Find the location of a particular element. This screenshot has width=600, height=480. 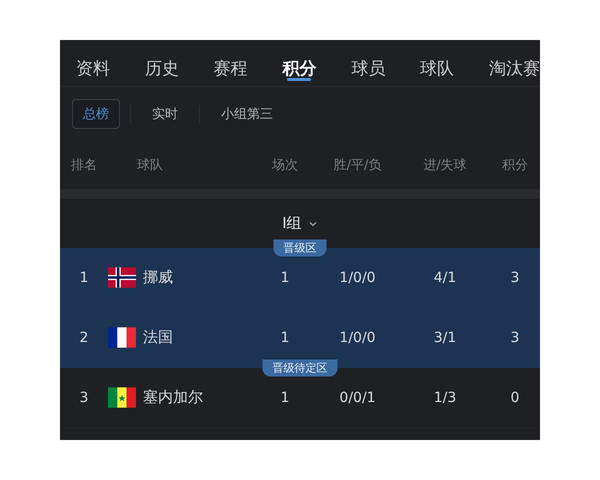

zone-badge: 晋级区 is located at coordinates (300, 248).